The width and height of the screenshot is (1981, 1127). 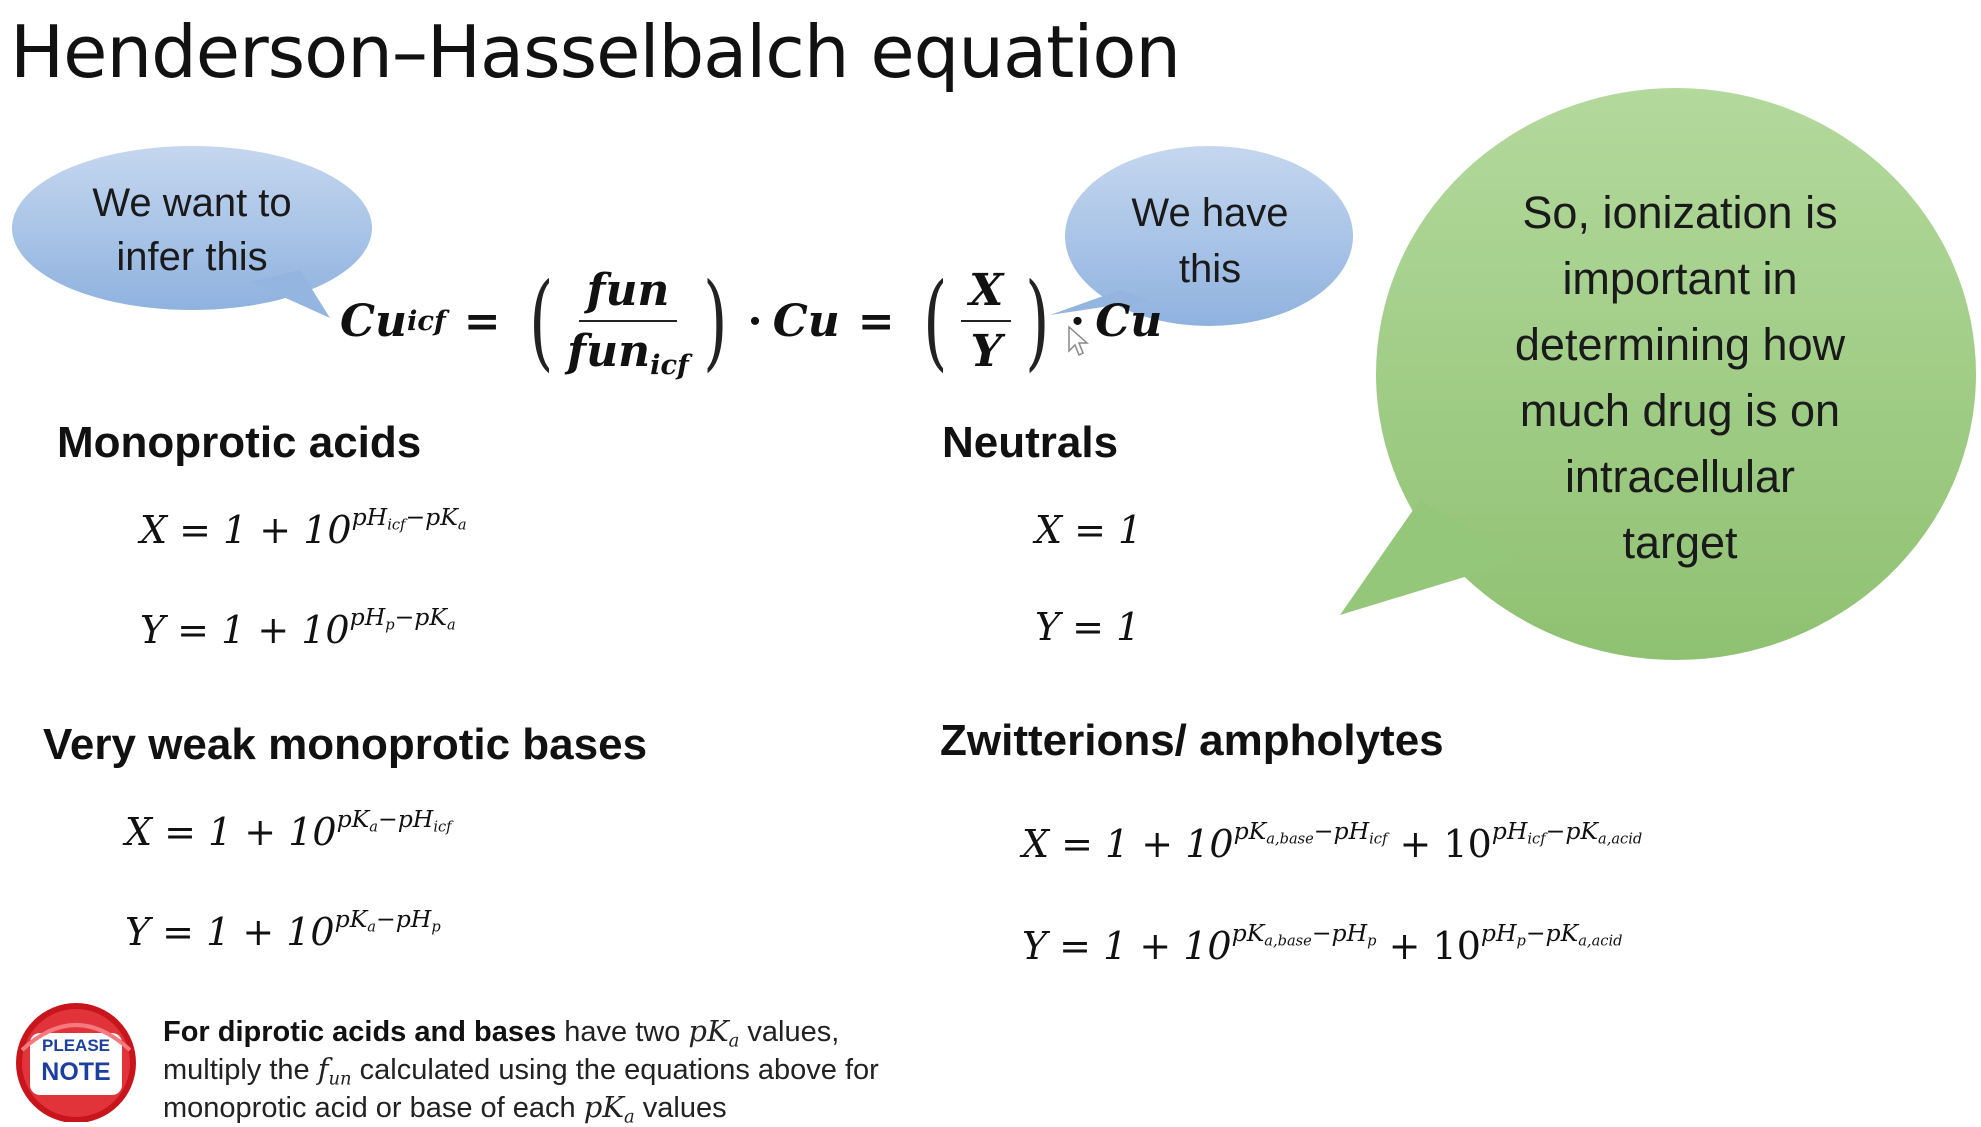 I want to click on fraction-denominator: funicf, so click(x=628, y=354).